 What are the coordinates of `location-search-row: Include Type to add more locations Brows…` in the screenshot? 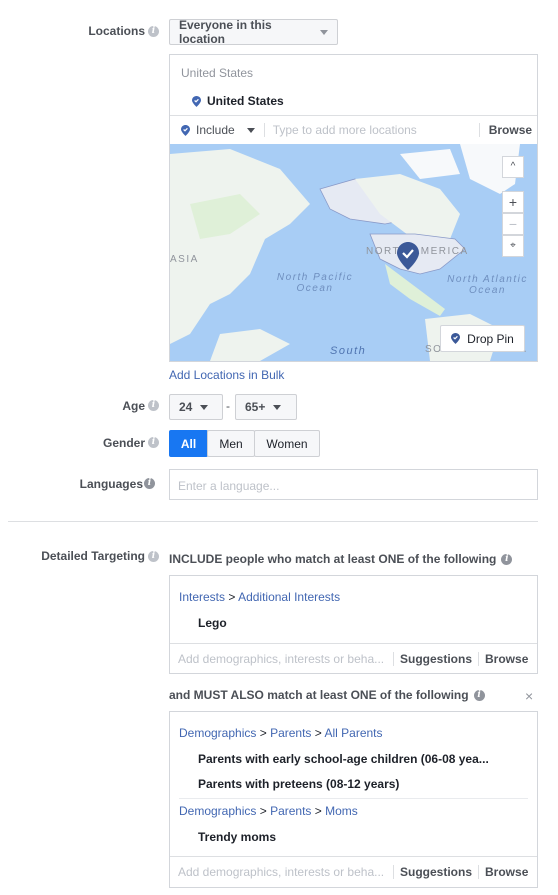 It's located at (353, 129).